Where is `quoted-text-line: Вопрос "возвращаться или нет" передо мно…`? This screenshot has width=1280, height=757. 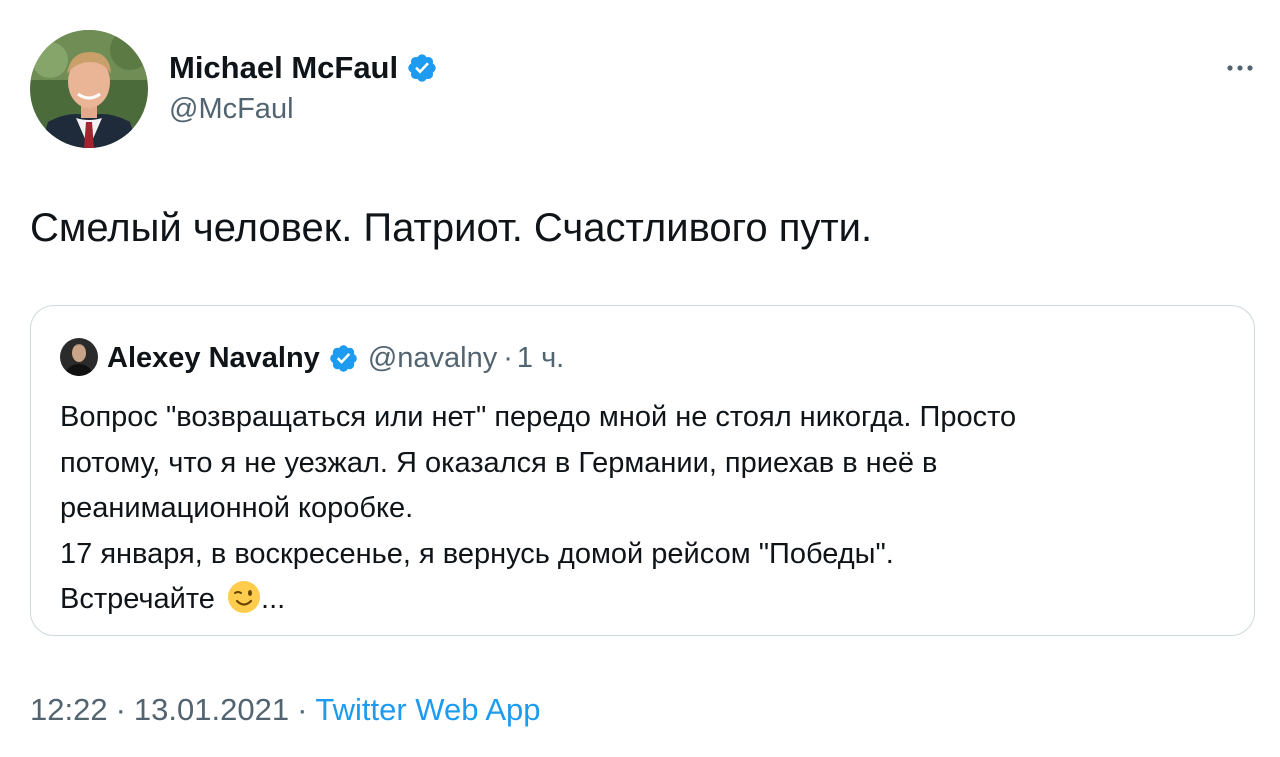
quoted-text-line: Вопрос "возвращаться или нет" передо мно… is located at coordinates (538, 417).